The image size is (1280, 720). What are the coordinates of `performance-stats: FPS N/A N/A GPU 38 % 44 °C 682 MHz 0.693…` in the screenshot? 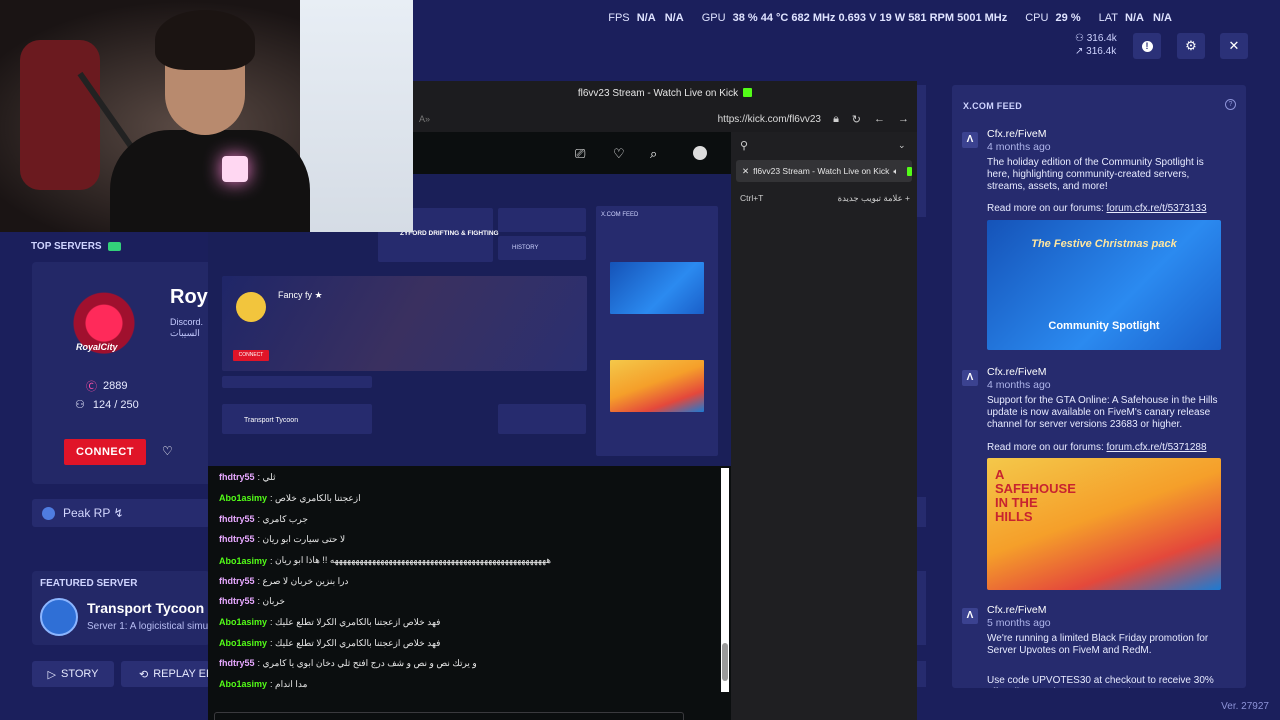 It's located at (890, 18).